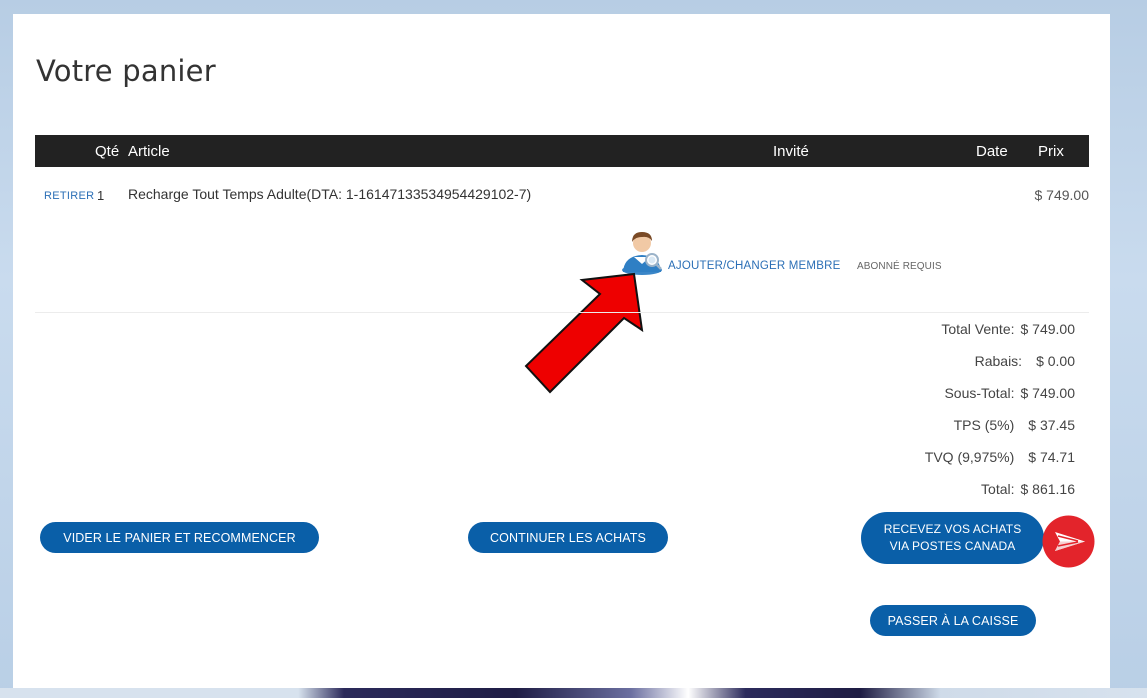 The height and width of the screenshot is (698, 1147). Describe the element at coordinates (1025, 363) in the screenshot. I see `discount-row: Rabais: $ 0.00` at that location.